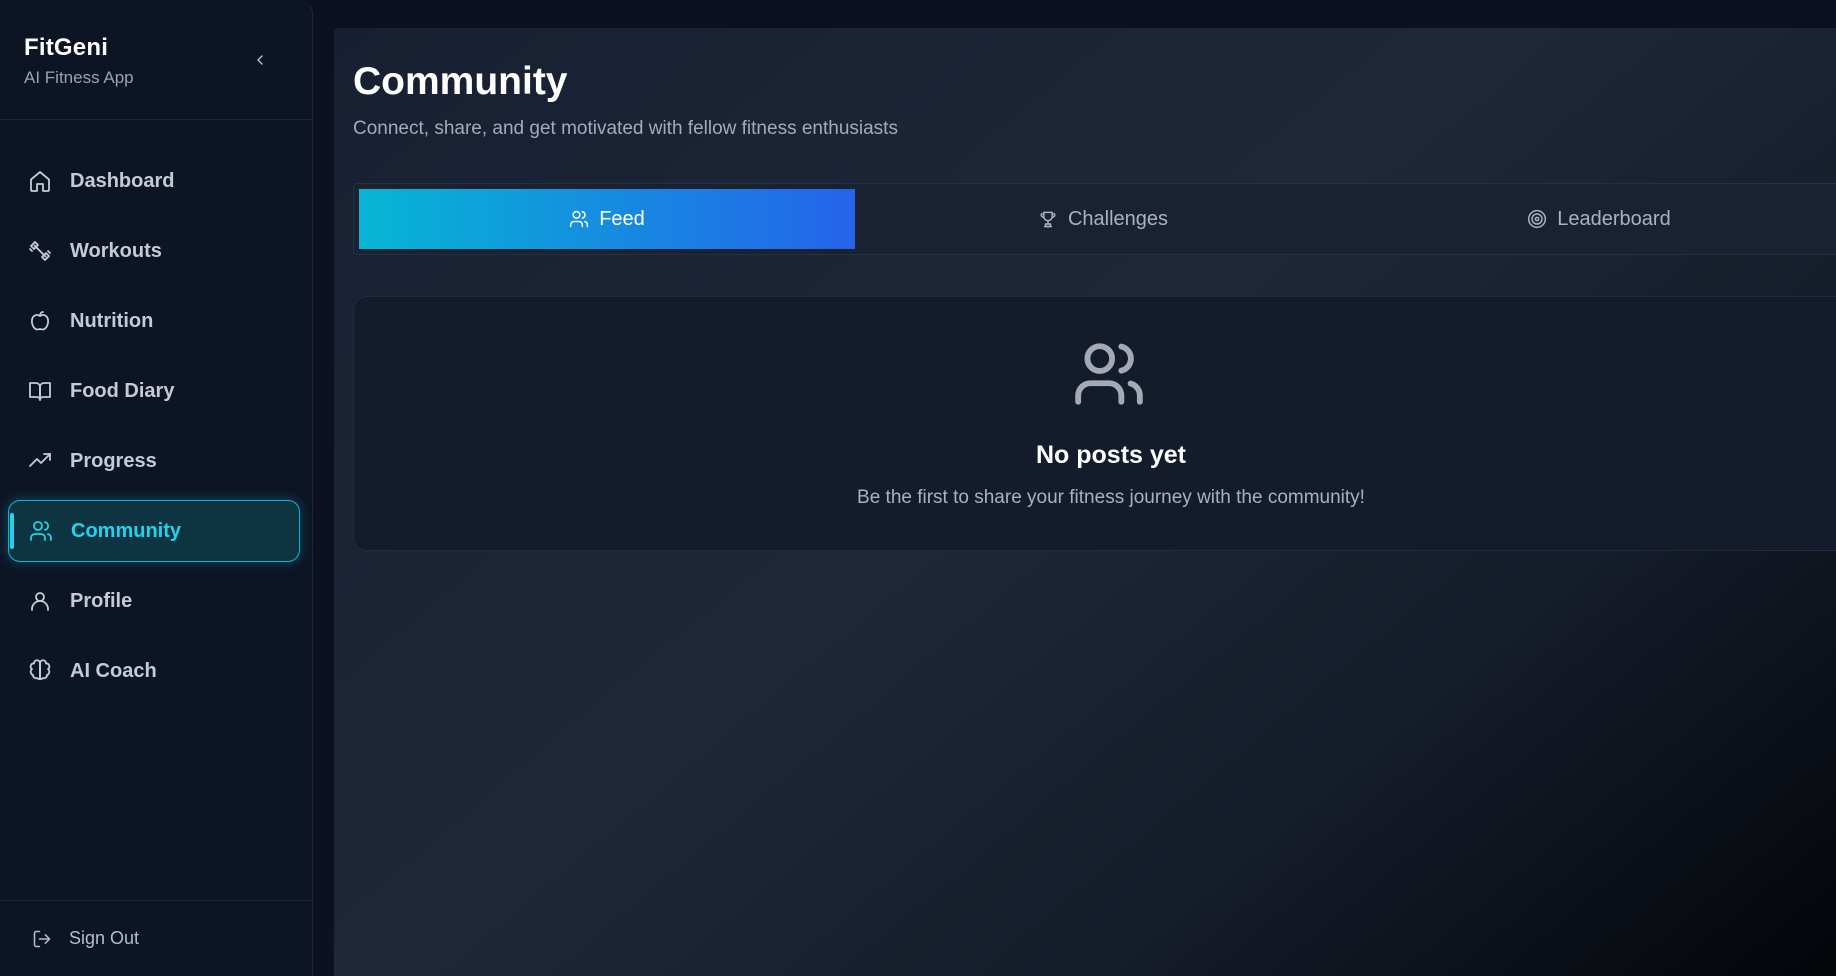  Describe the element at coordinates (113, 670) in the screenshot. I see `sidebar-item-label: AI Coach` at that location.